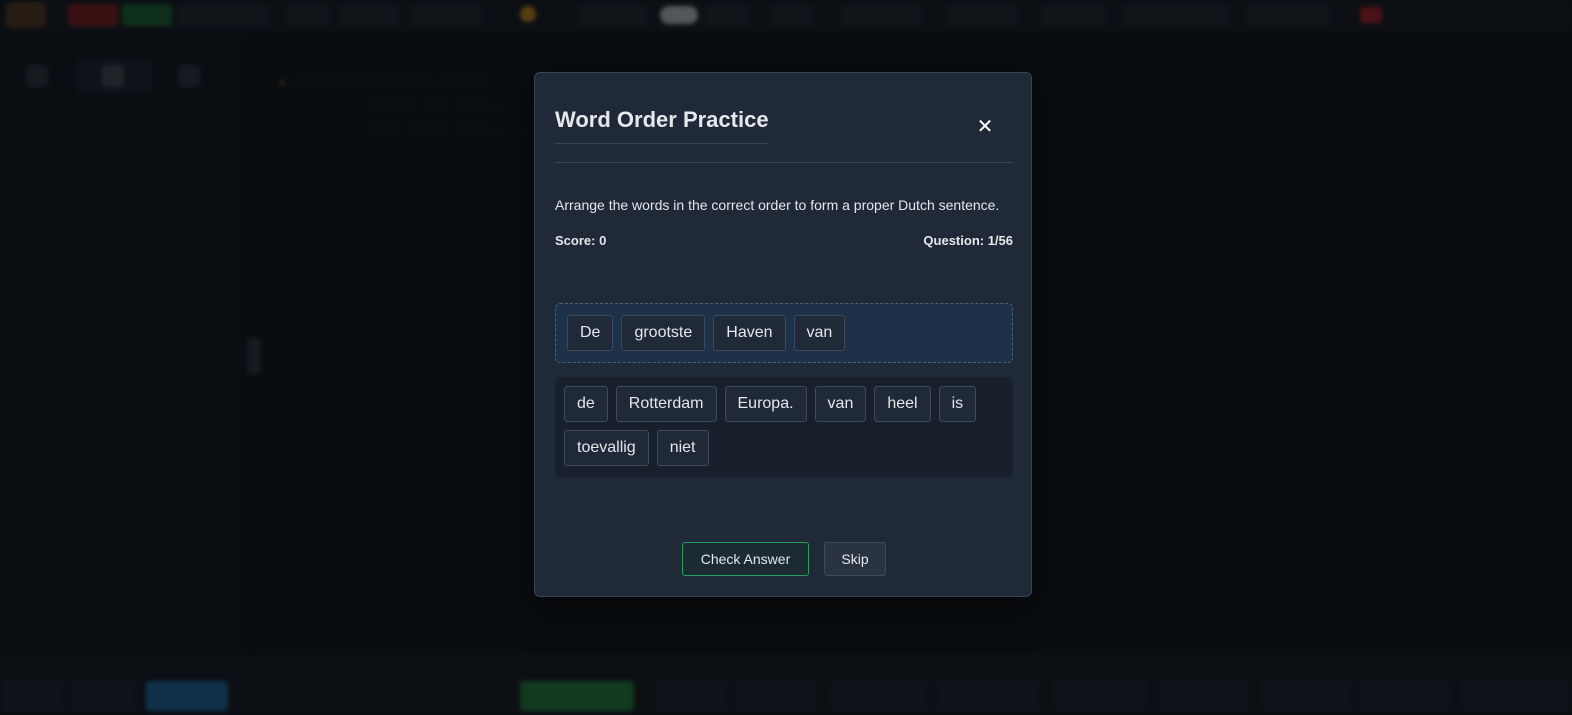  What do you see at coordinates (581, 240) in the screenshot?
I see `score-label: Score: 0` at bounding box center [581, 240].